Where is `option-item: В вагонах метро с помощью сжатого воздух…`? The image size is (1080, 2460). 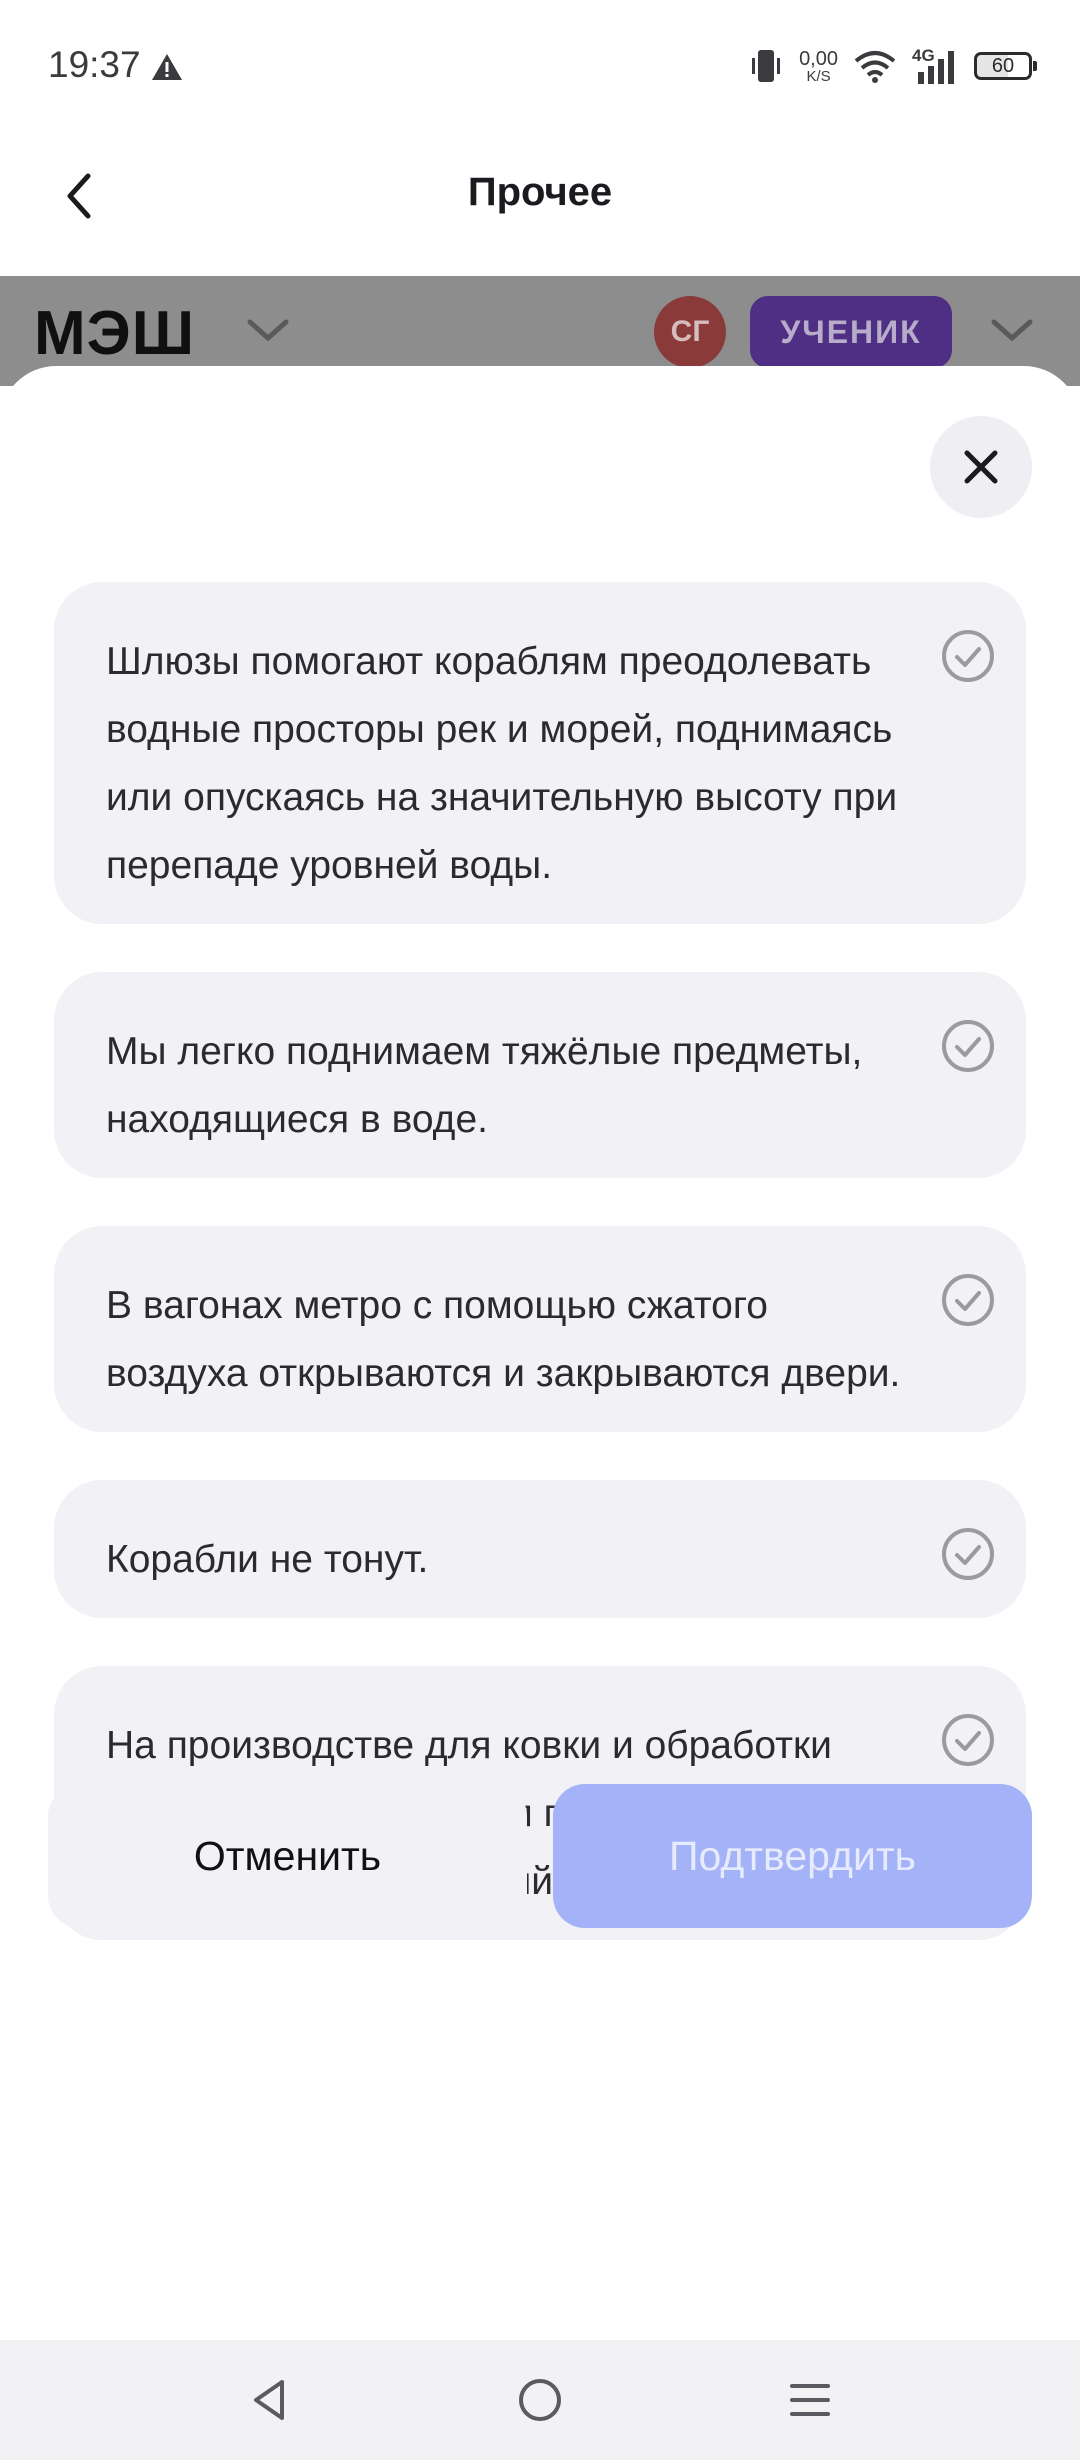 option-item: В вагонах метро с помощью сжатого воздух… is located at coordinates (540, 1329).